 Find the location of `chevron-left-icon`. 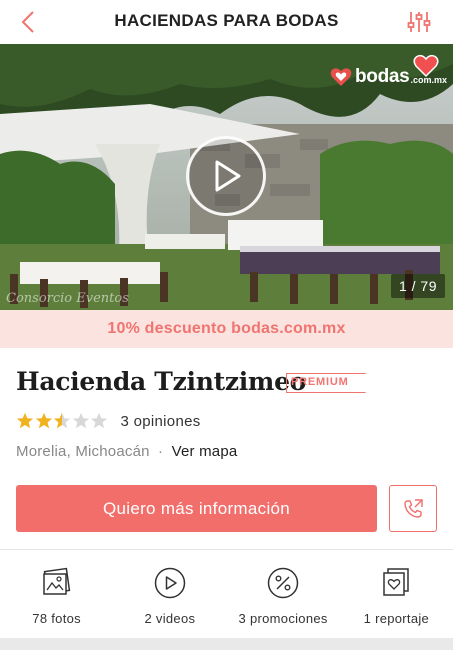

chevron-left-icon is located at coordinates (27, 22).